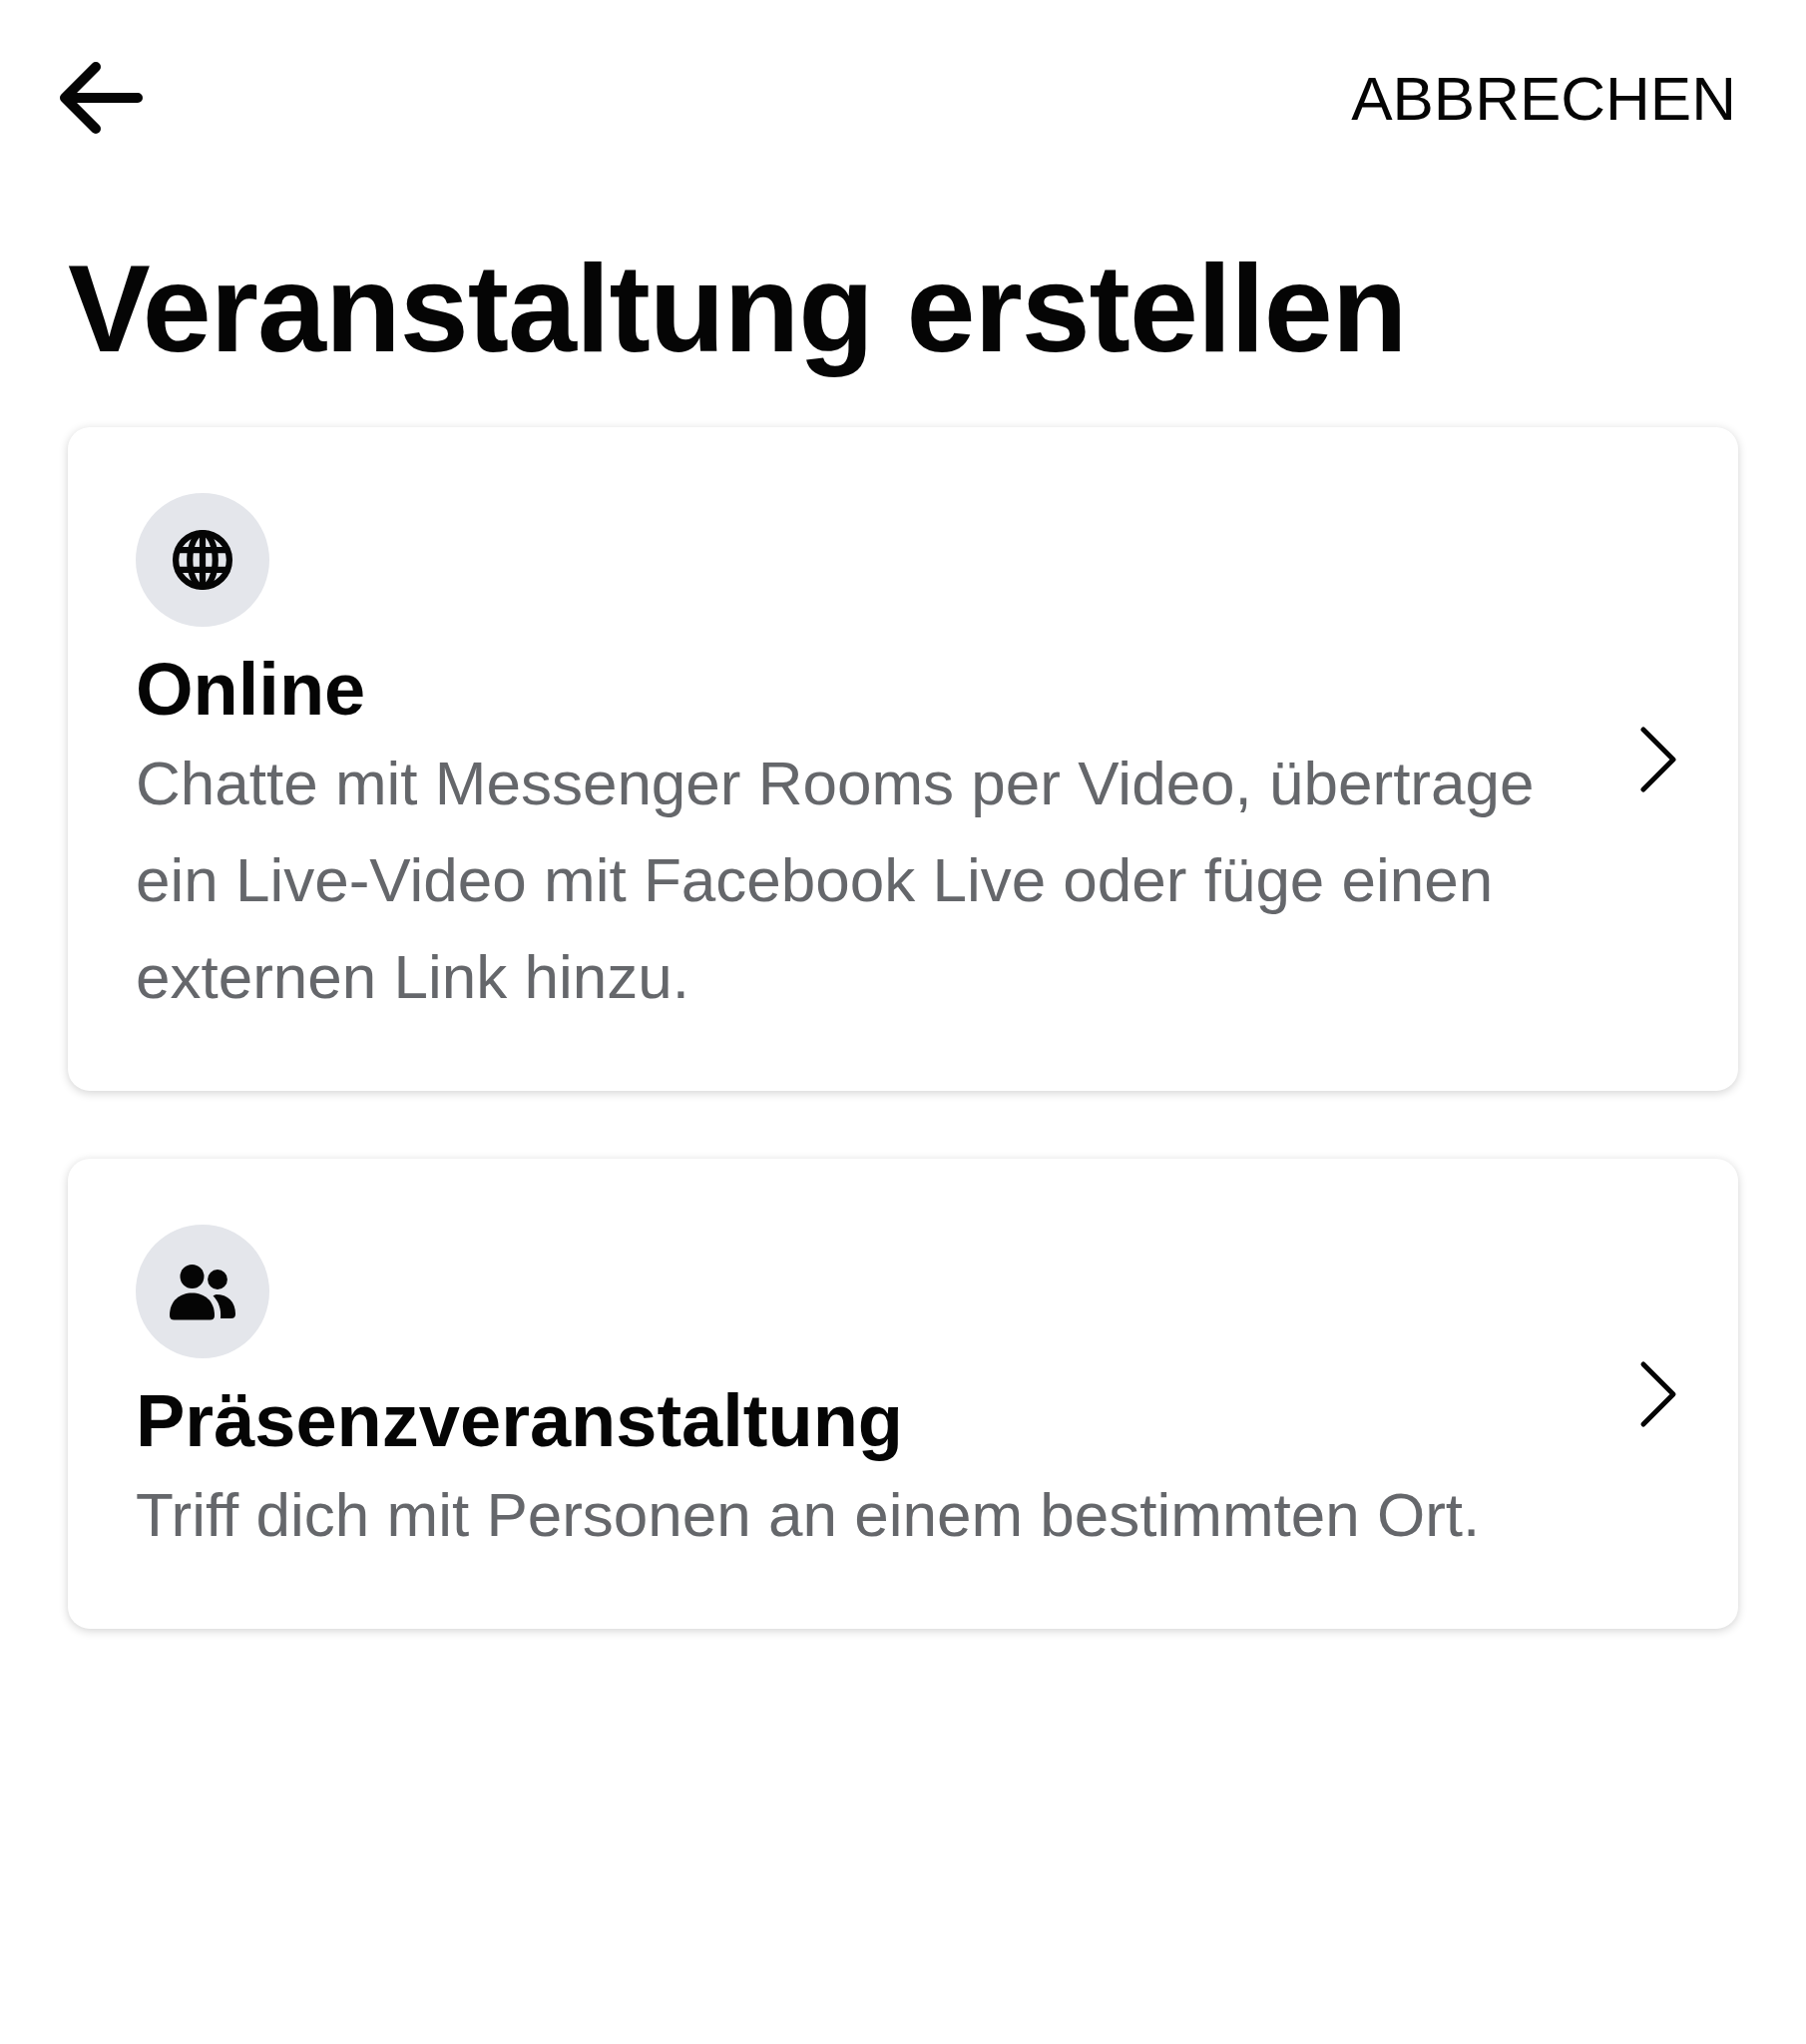 This screenshot has width=1806, height=2044. Describe the element at coordinates (809, 1515) in the screenshot. I see `option-description: Triff dich mit Personen an einem bestimmten Ort.` at that location.